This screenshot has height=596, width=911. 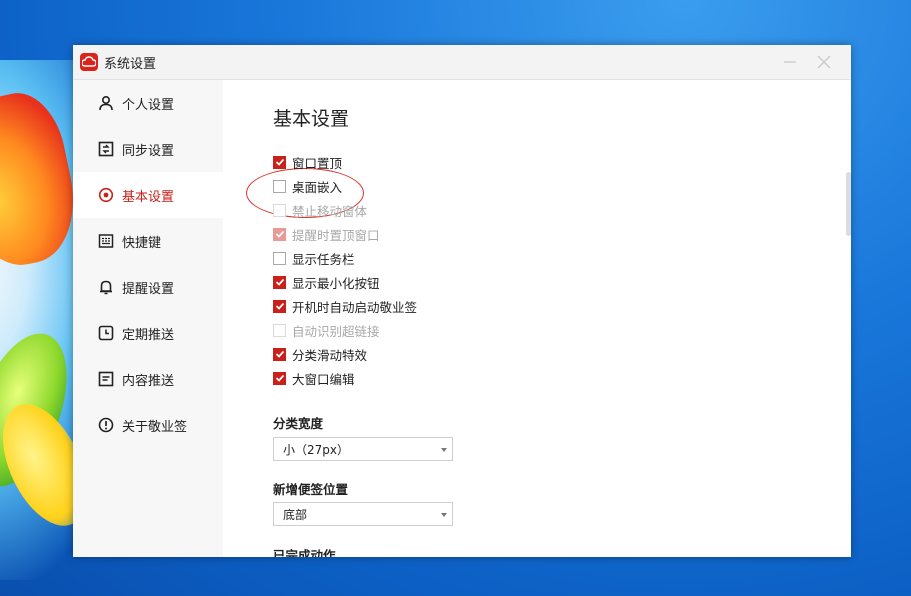 I want to click on option-label: 开机时自动启动敬业签, so click(x=355, y=307).